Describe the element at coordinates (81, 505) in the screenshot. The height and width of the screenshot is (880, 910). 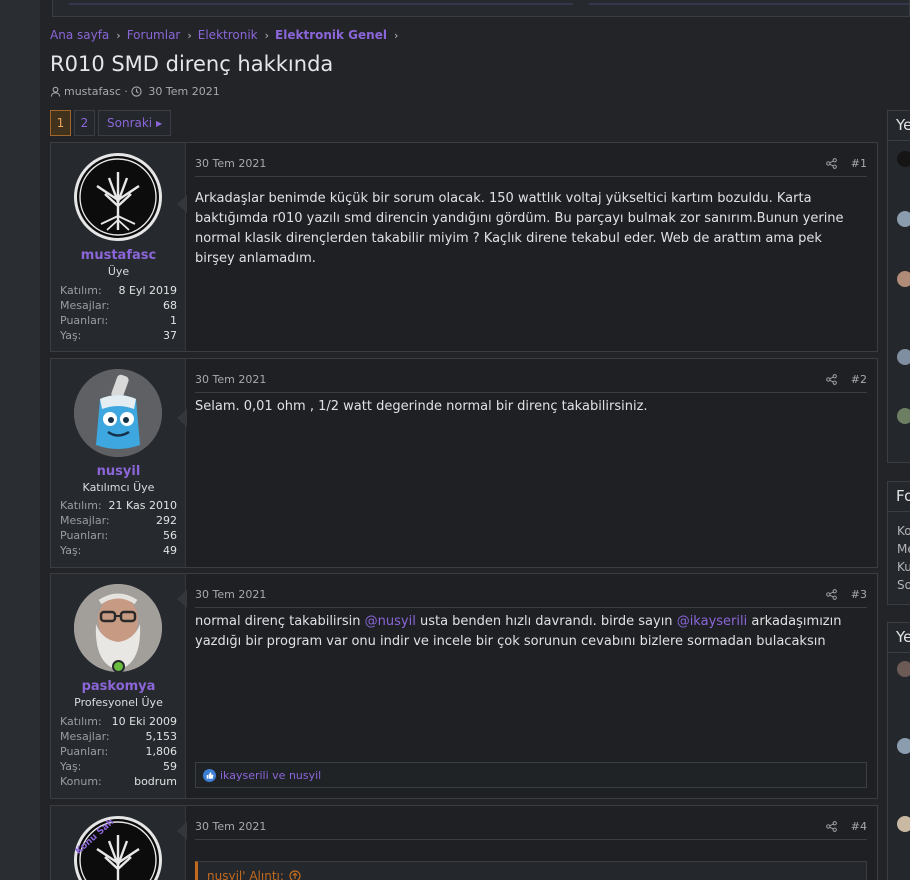
I see `stat-label: Katılım:` at that location.